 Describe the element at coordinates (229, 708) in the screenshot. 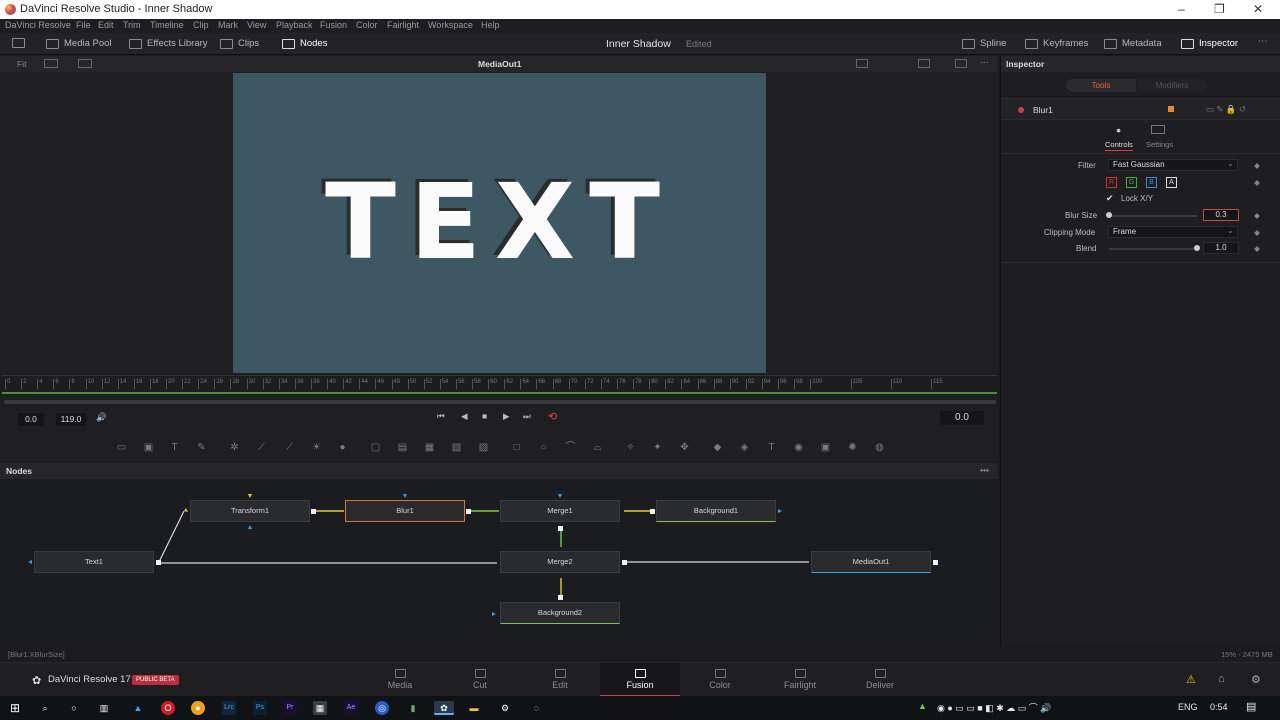

I see `lightroom-icon: Lrc` at that location.